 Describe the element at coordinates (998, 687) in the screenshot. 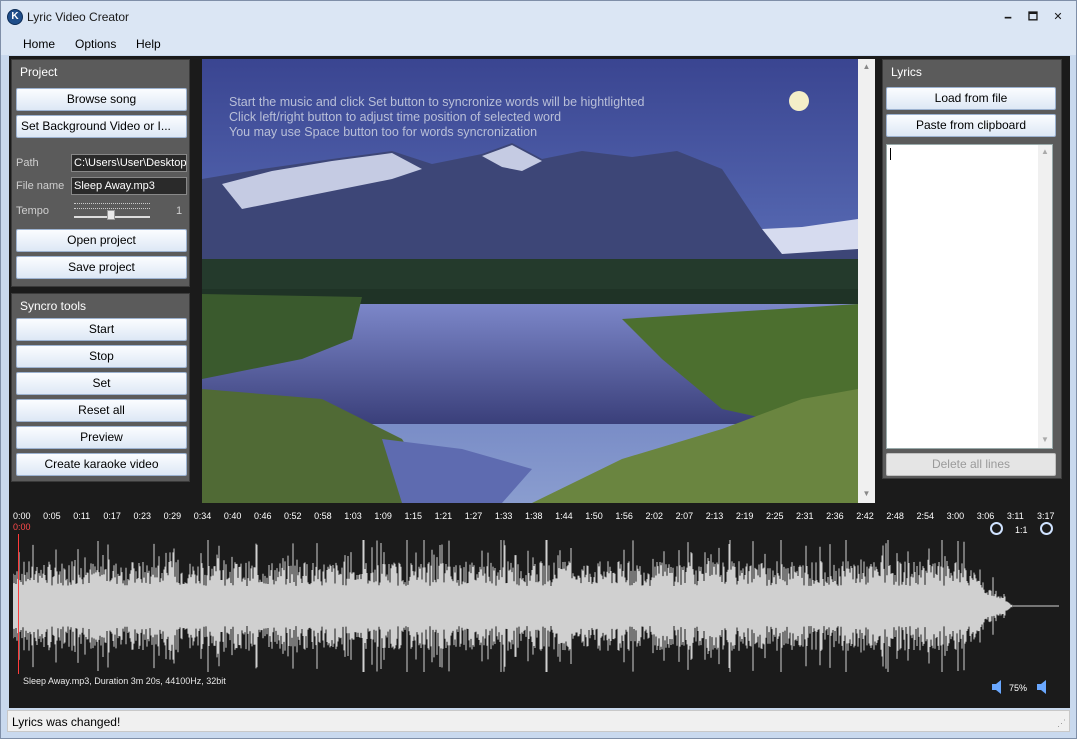

I see `volume-down-icon` at that location.